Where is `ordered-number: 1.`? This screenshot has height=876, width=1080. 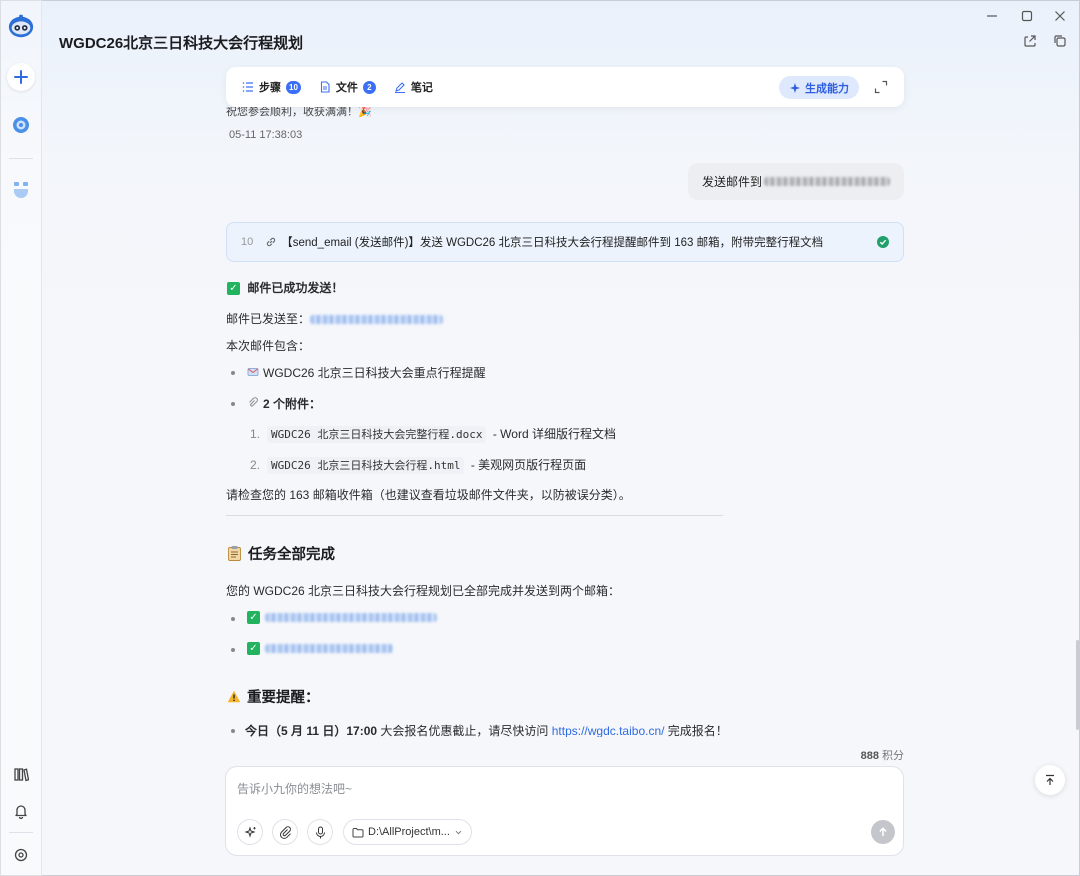 ordered-number: 1. is located at coordinates (255, 434).